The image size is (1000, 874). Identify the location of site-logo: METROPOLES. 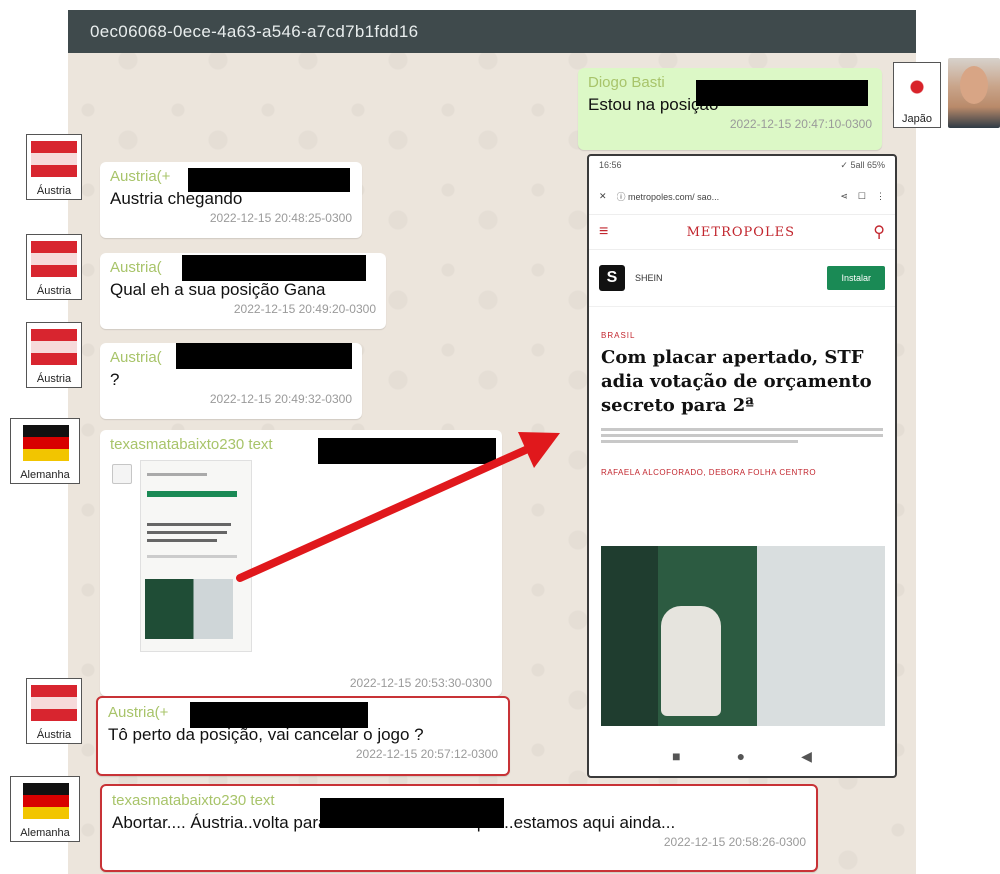
(740, 232).